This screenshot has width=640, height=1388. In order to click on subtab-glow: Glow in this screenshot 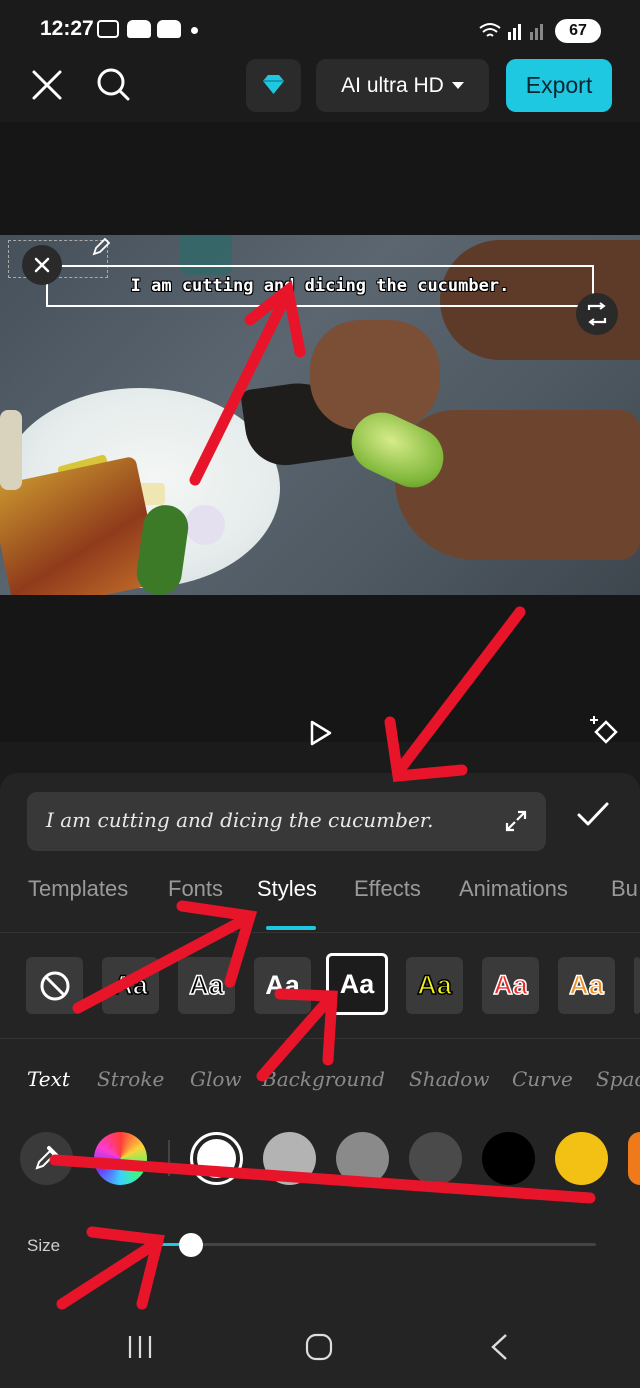, I will do `click(216, 1079)`.